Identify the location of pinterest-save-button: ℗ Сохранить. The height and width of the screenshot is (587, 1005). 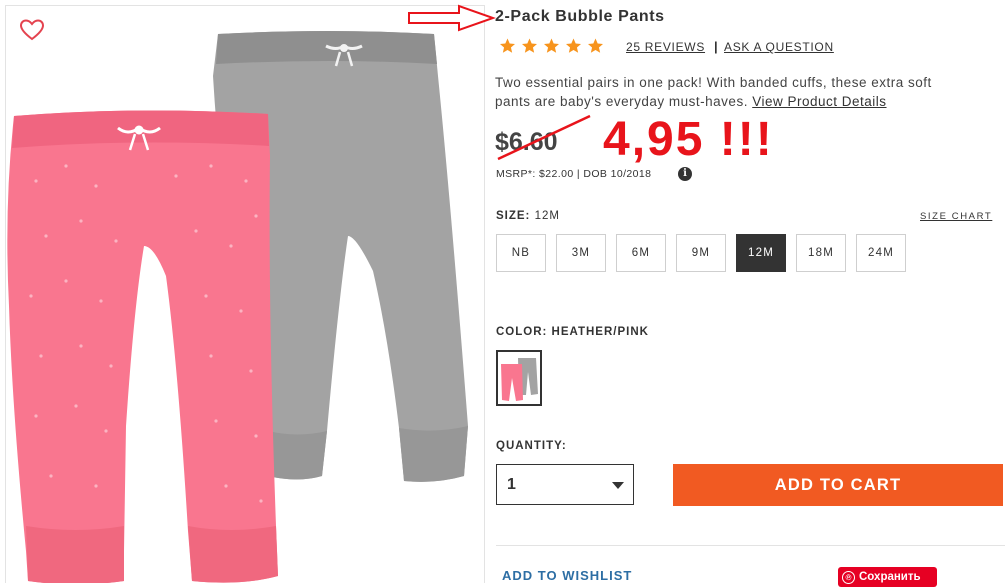
(887, 577).